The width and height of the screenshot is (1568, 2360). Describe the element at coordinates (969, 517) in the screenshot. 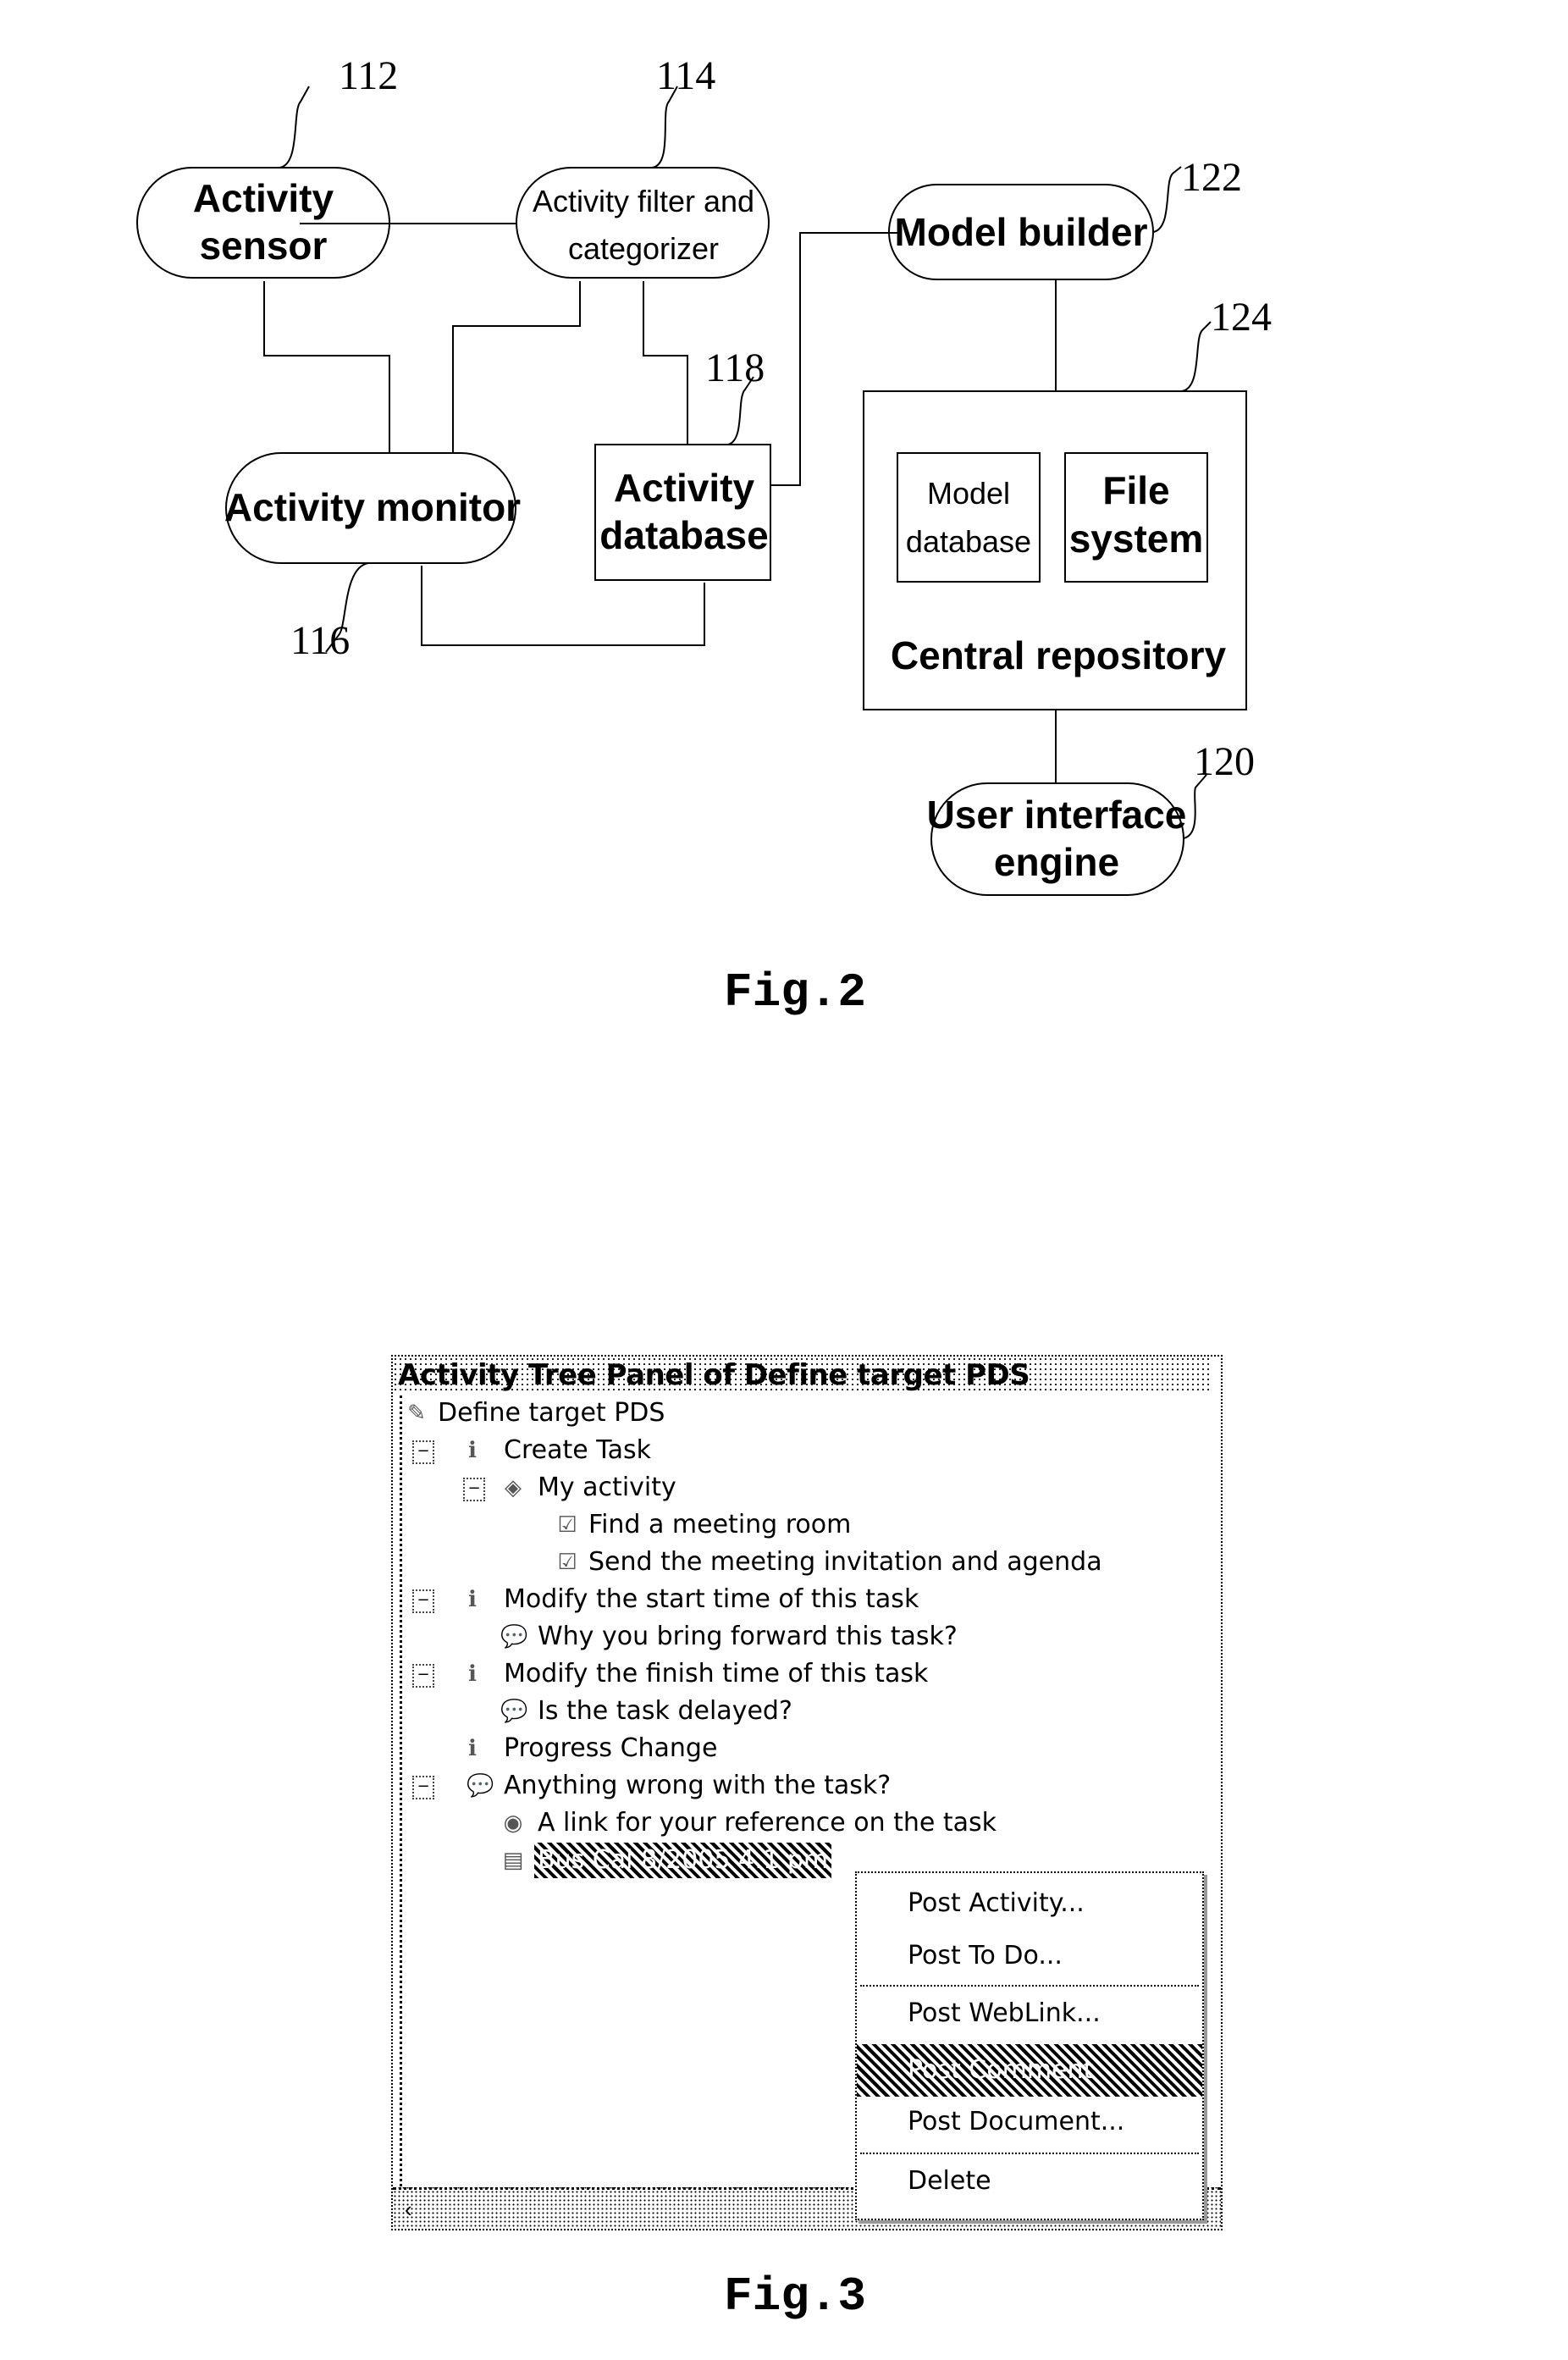

I see `model-database-node` at that location.